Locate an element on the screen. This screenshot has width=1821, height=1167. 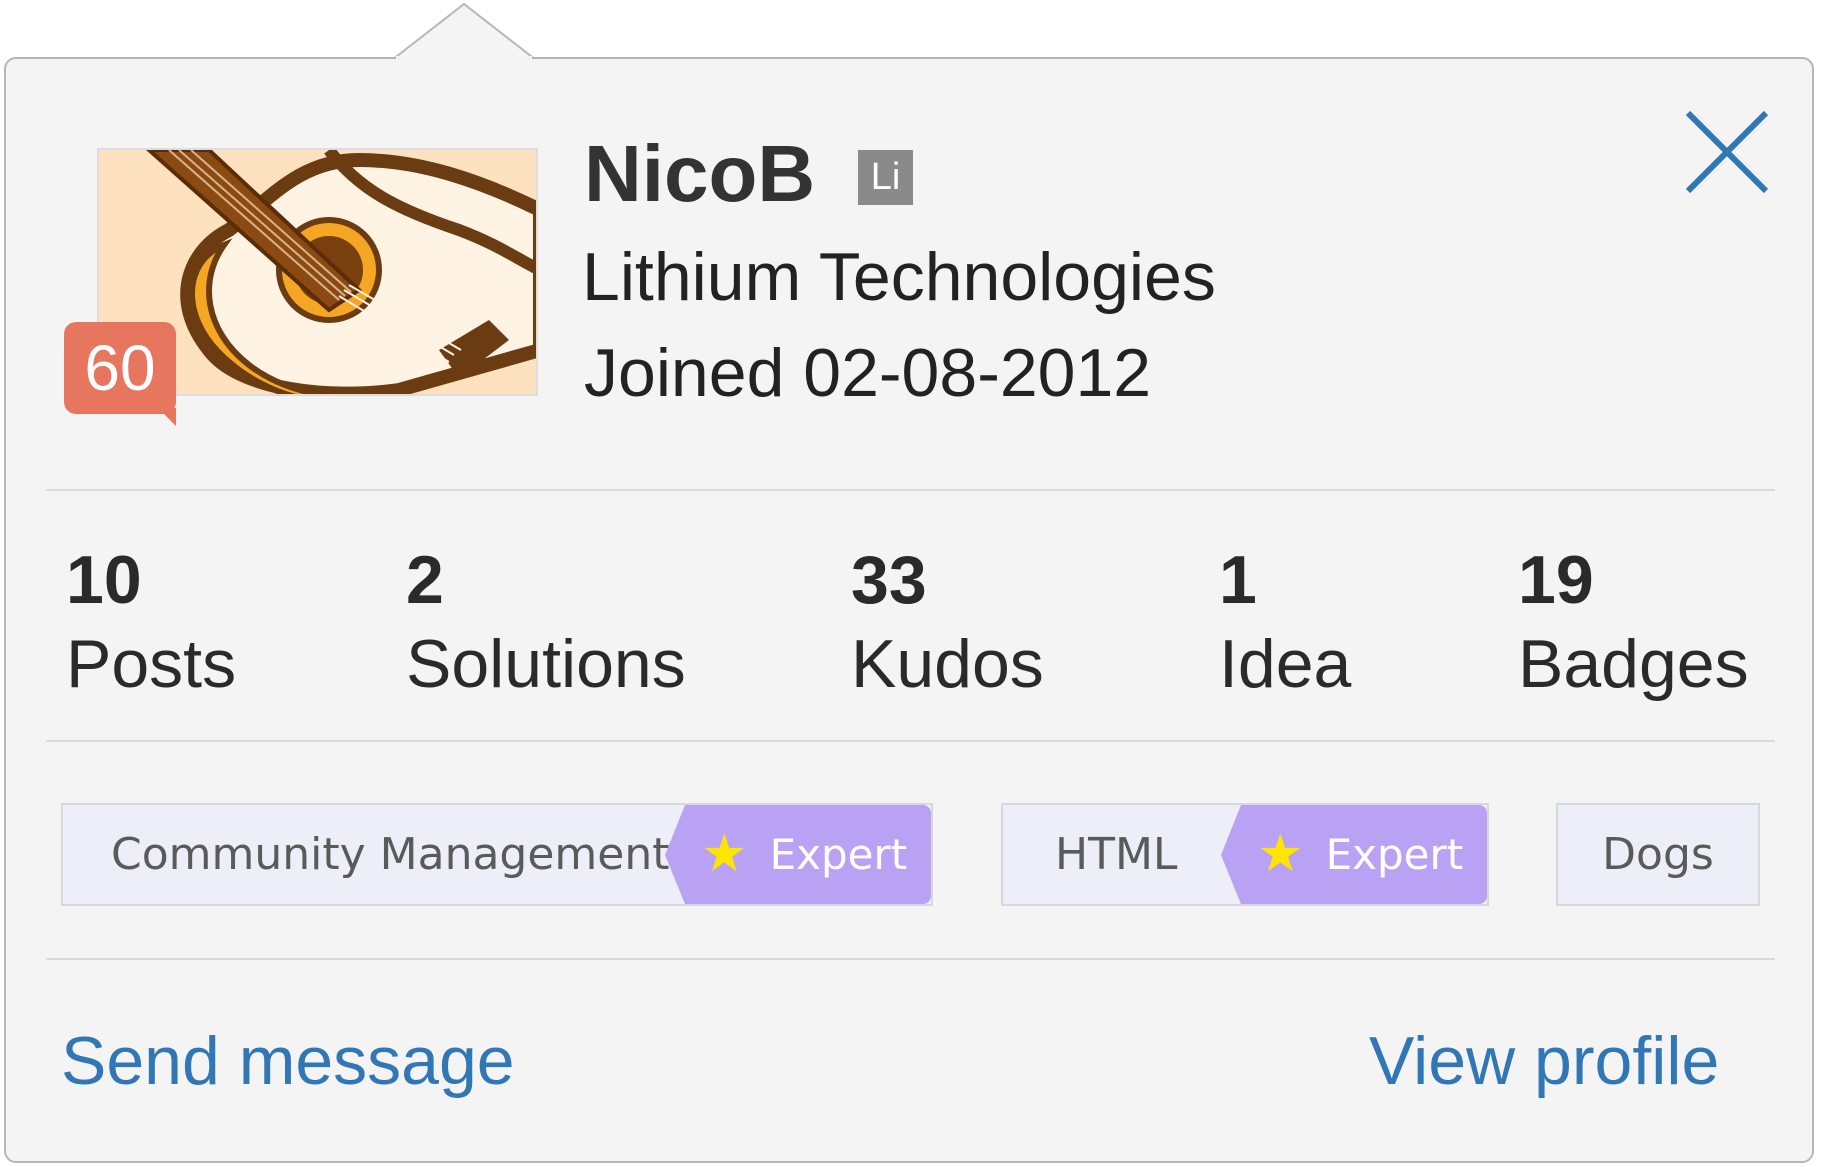
stat-badges: 19 Badges is located at coordinates (1633, 624).